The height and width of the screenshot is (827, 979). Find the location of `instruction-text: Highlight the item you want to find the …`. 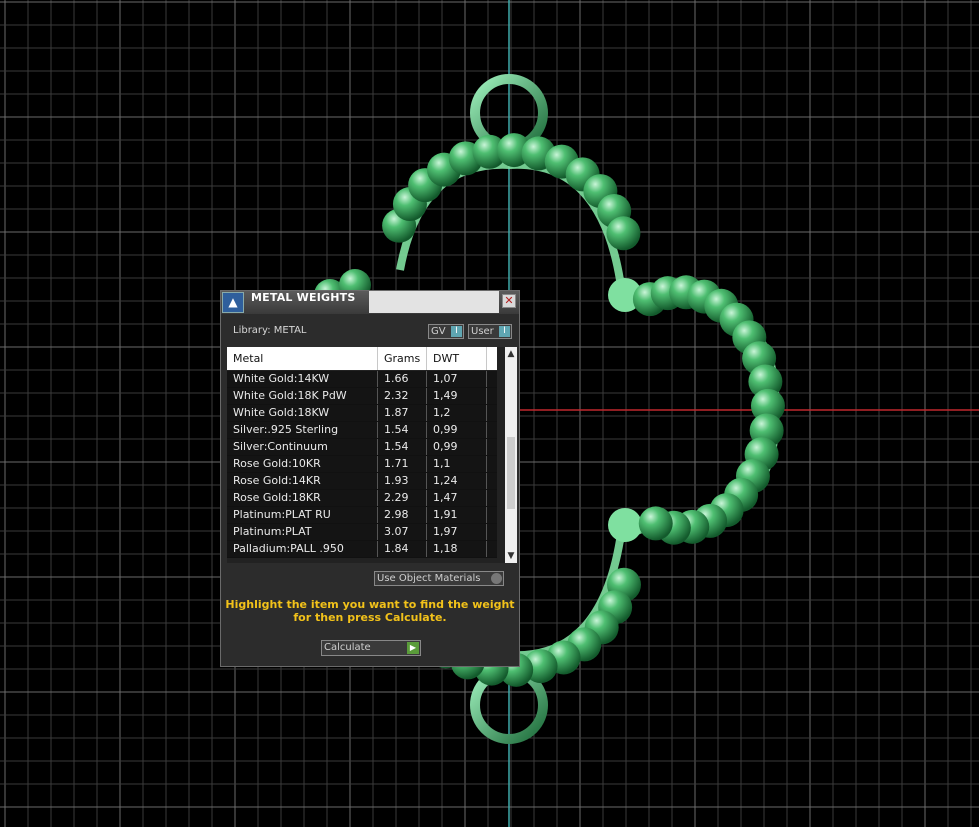

instruction-text: Highlight the item you want to find the … is located at coordinates (370, 611).